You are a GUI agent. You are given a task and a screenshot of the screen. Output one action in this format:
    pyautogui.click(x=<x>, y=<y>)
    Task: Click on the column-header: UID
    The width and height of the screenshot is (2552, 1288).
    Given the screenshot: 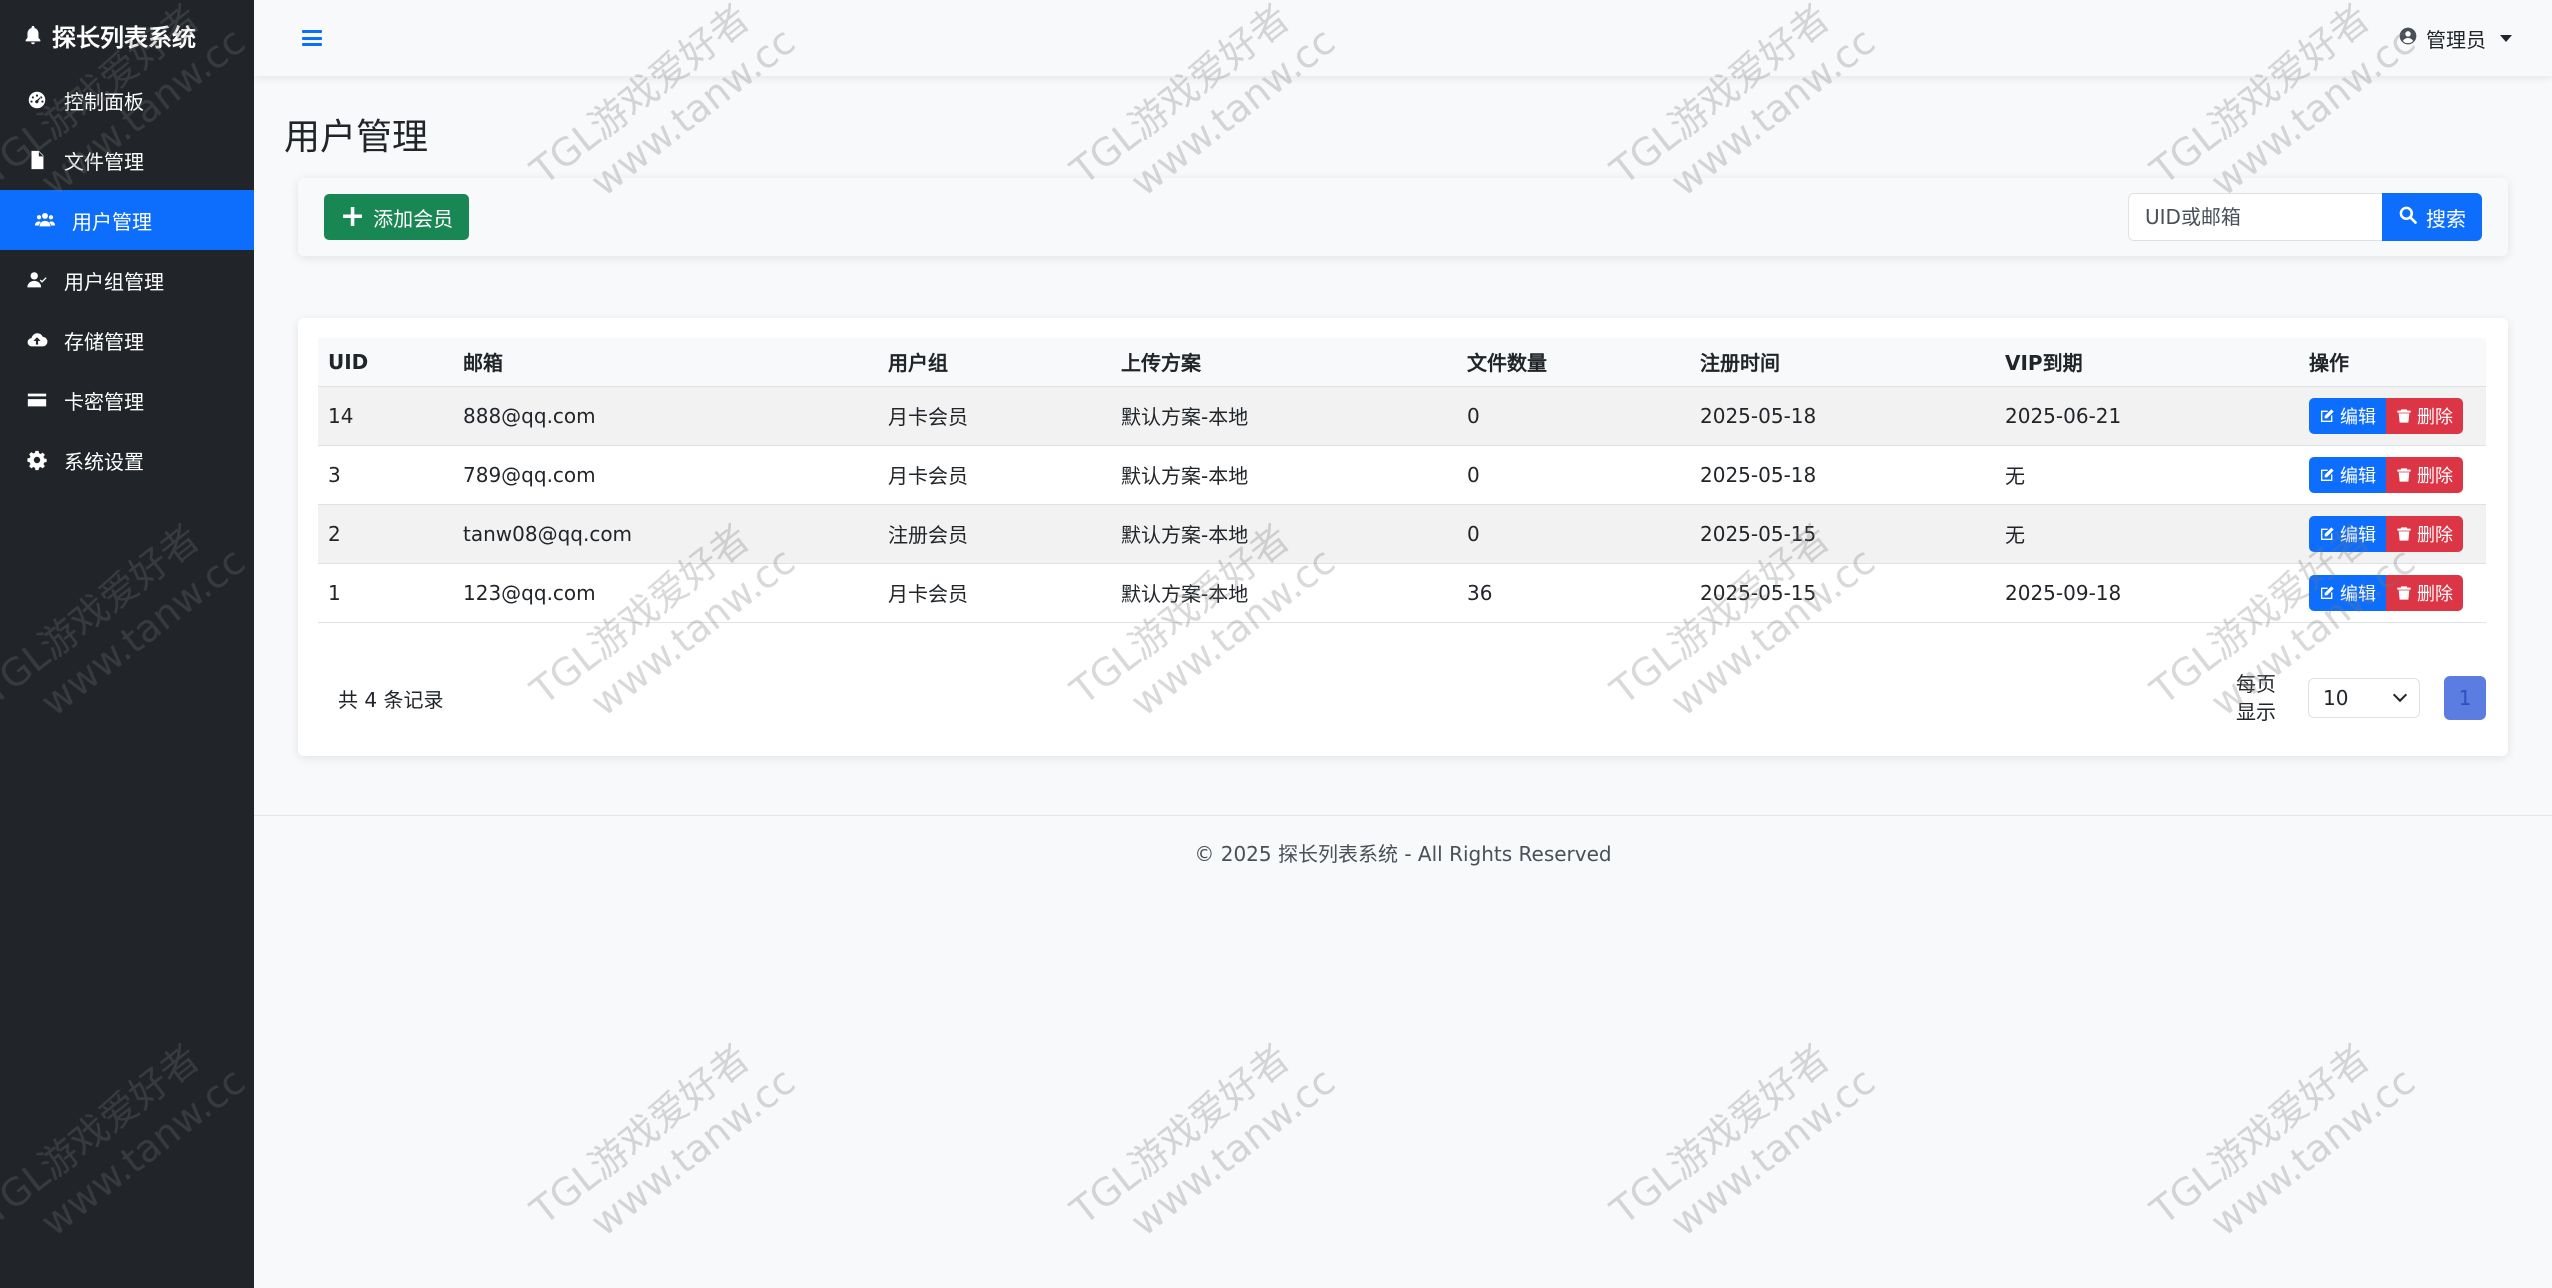 What is the action you would take?
    pyautogui.click(x=385, y=362)
    